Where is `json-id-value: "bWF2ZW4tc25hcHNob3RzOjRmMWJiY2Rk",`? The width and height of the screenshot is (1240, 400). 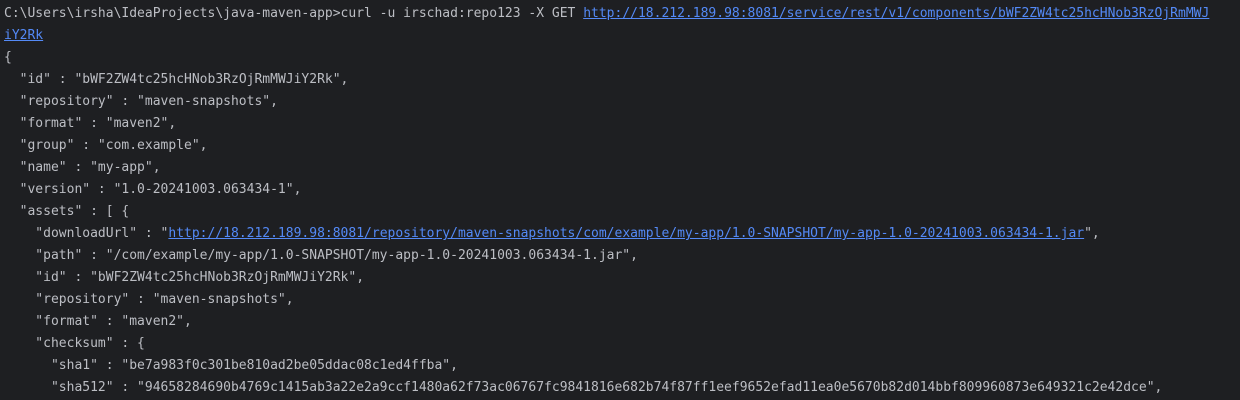
json-id-value: "bWF2ZW4tc25hcHNob3RzOjRmMWJiY2Rk", is located at coordinates (211, 79).